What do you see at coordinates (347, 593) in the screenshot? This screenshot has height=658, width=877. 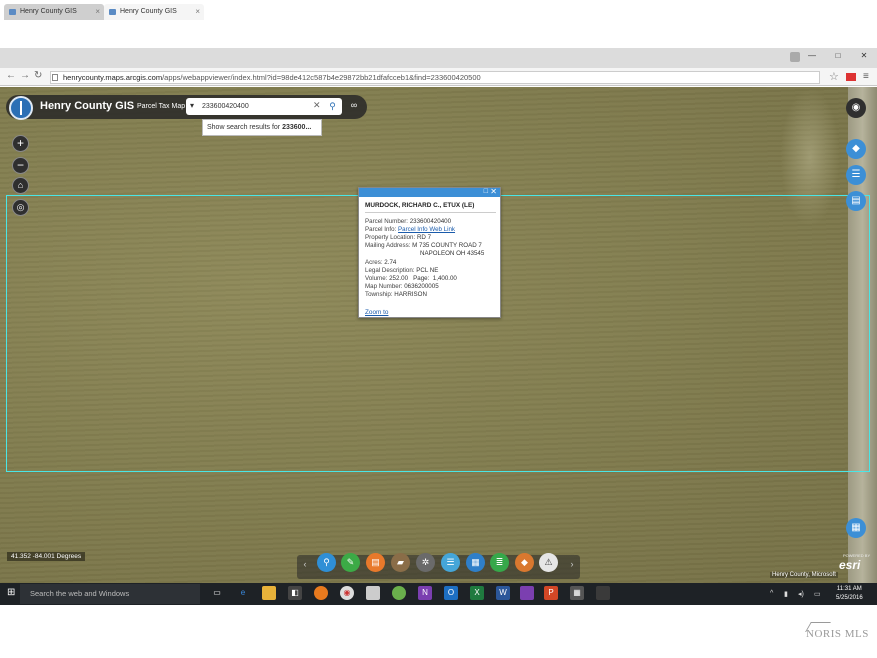 I see `chrome-icon: ◉` at bounding box center [347, 593].